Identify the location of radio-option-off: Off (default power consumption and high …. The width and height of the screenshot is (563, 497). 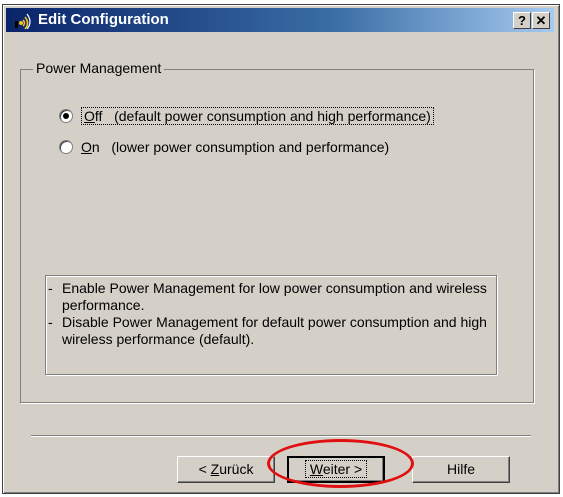
(246, 116).